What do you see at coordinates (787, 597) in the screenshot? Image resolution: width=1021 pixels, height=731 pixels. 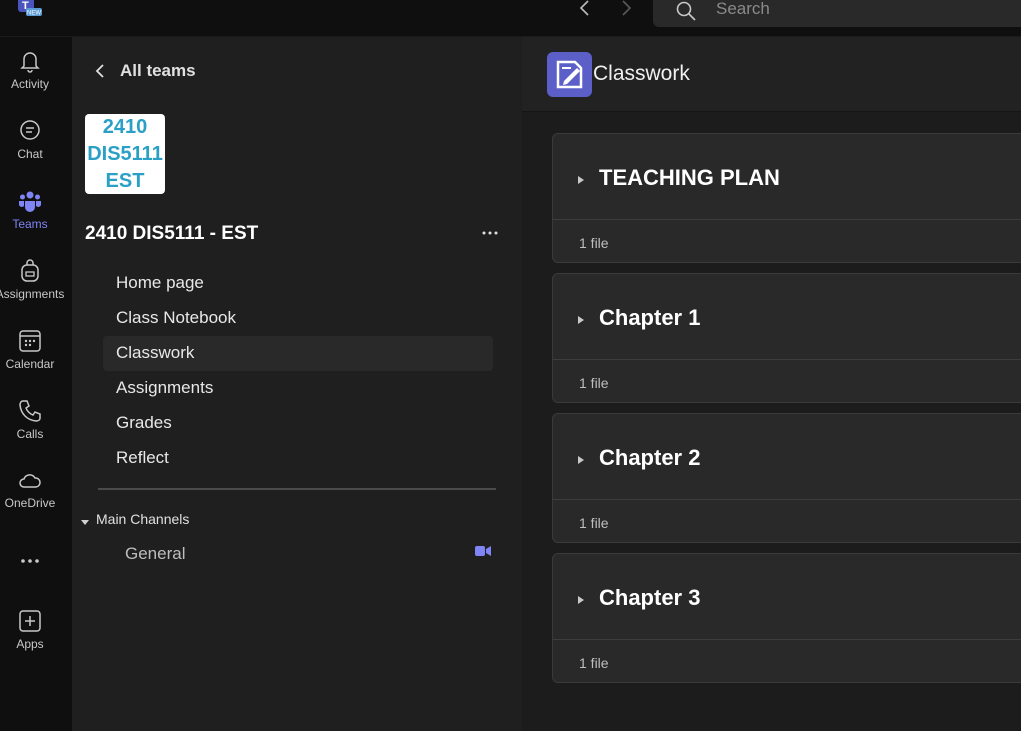 I see `module-header: Chapter 3` at bounding box center [787, 597].